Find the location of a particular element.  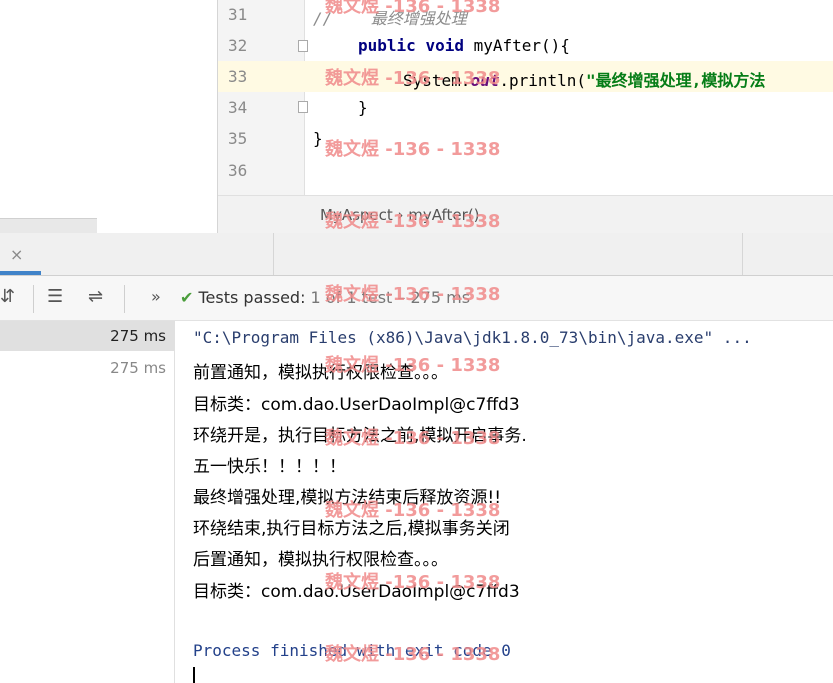

line-number: 31 is located at coordinates (238, 14).